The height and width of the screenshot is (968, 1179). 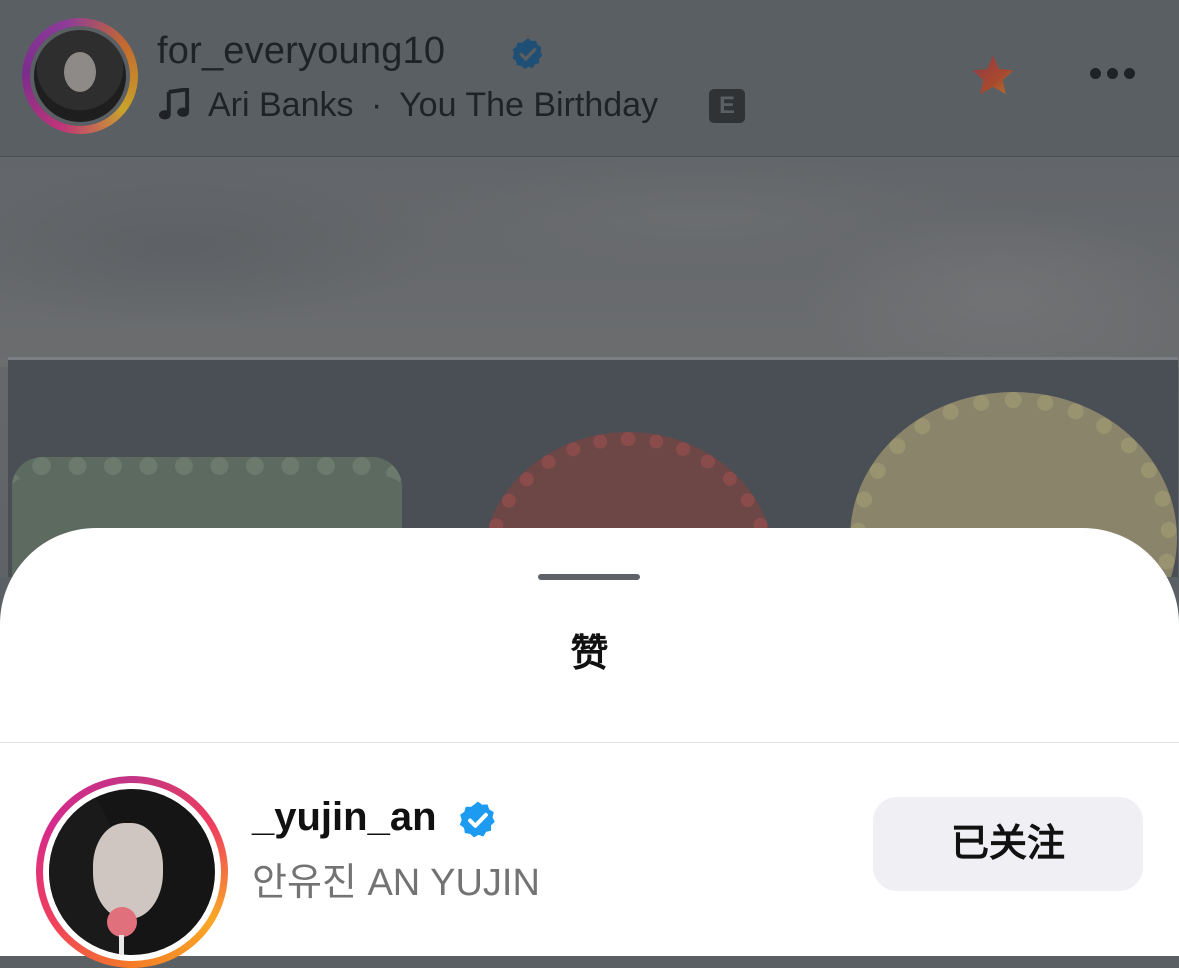 What do you see at coordinates (727, 106) in the screenshot?
I see `explicit-icon: E` at bounding box center [727, 106].